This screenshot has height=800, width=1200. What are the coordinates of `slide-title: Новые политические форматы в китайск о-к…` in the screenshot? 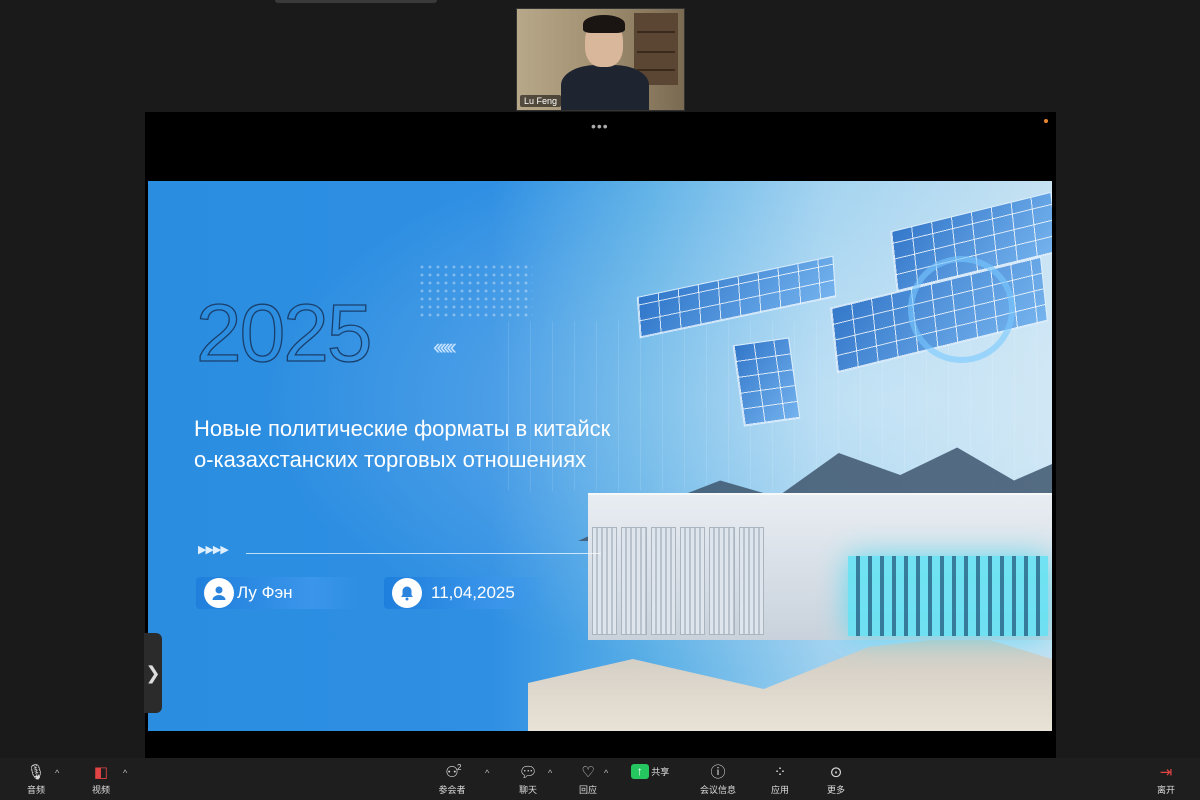 It's located at (404, 444).